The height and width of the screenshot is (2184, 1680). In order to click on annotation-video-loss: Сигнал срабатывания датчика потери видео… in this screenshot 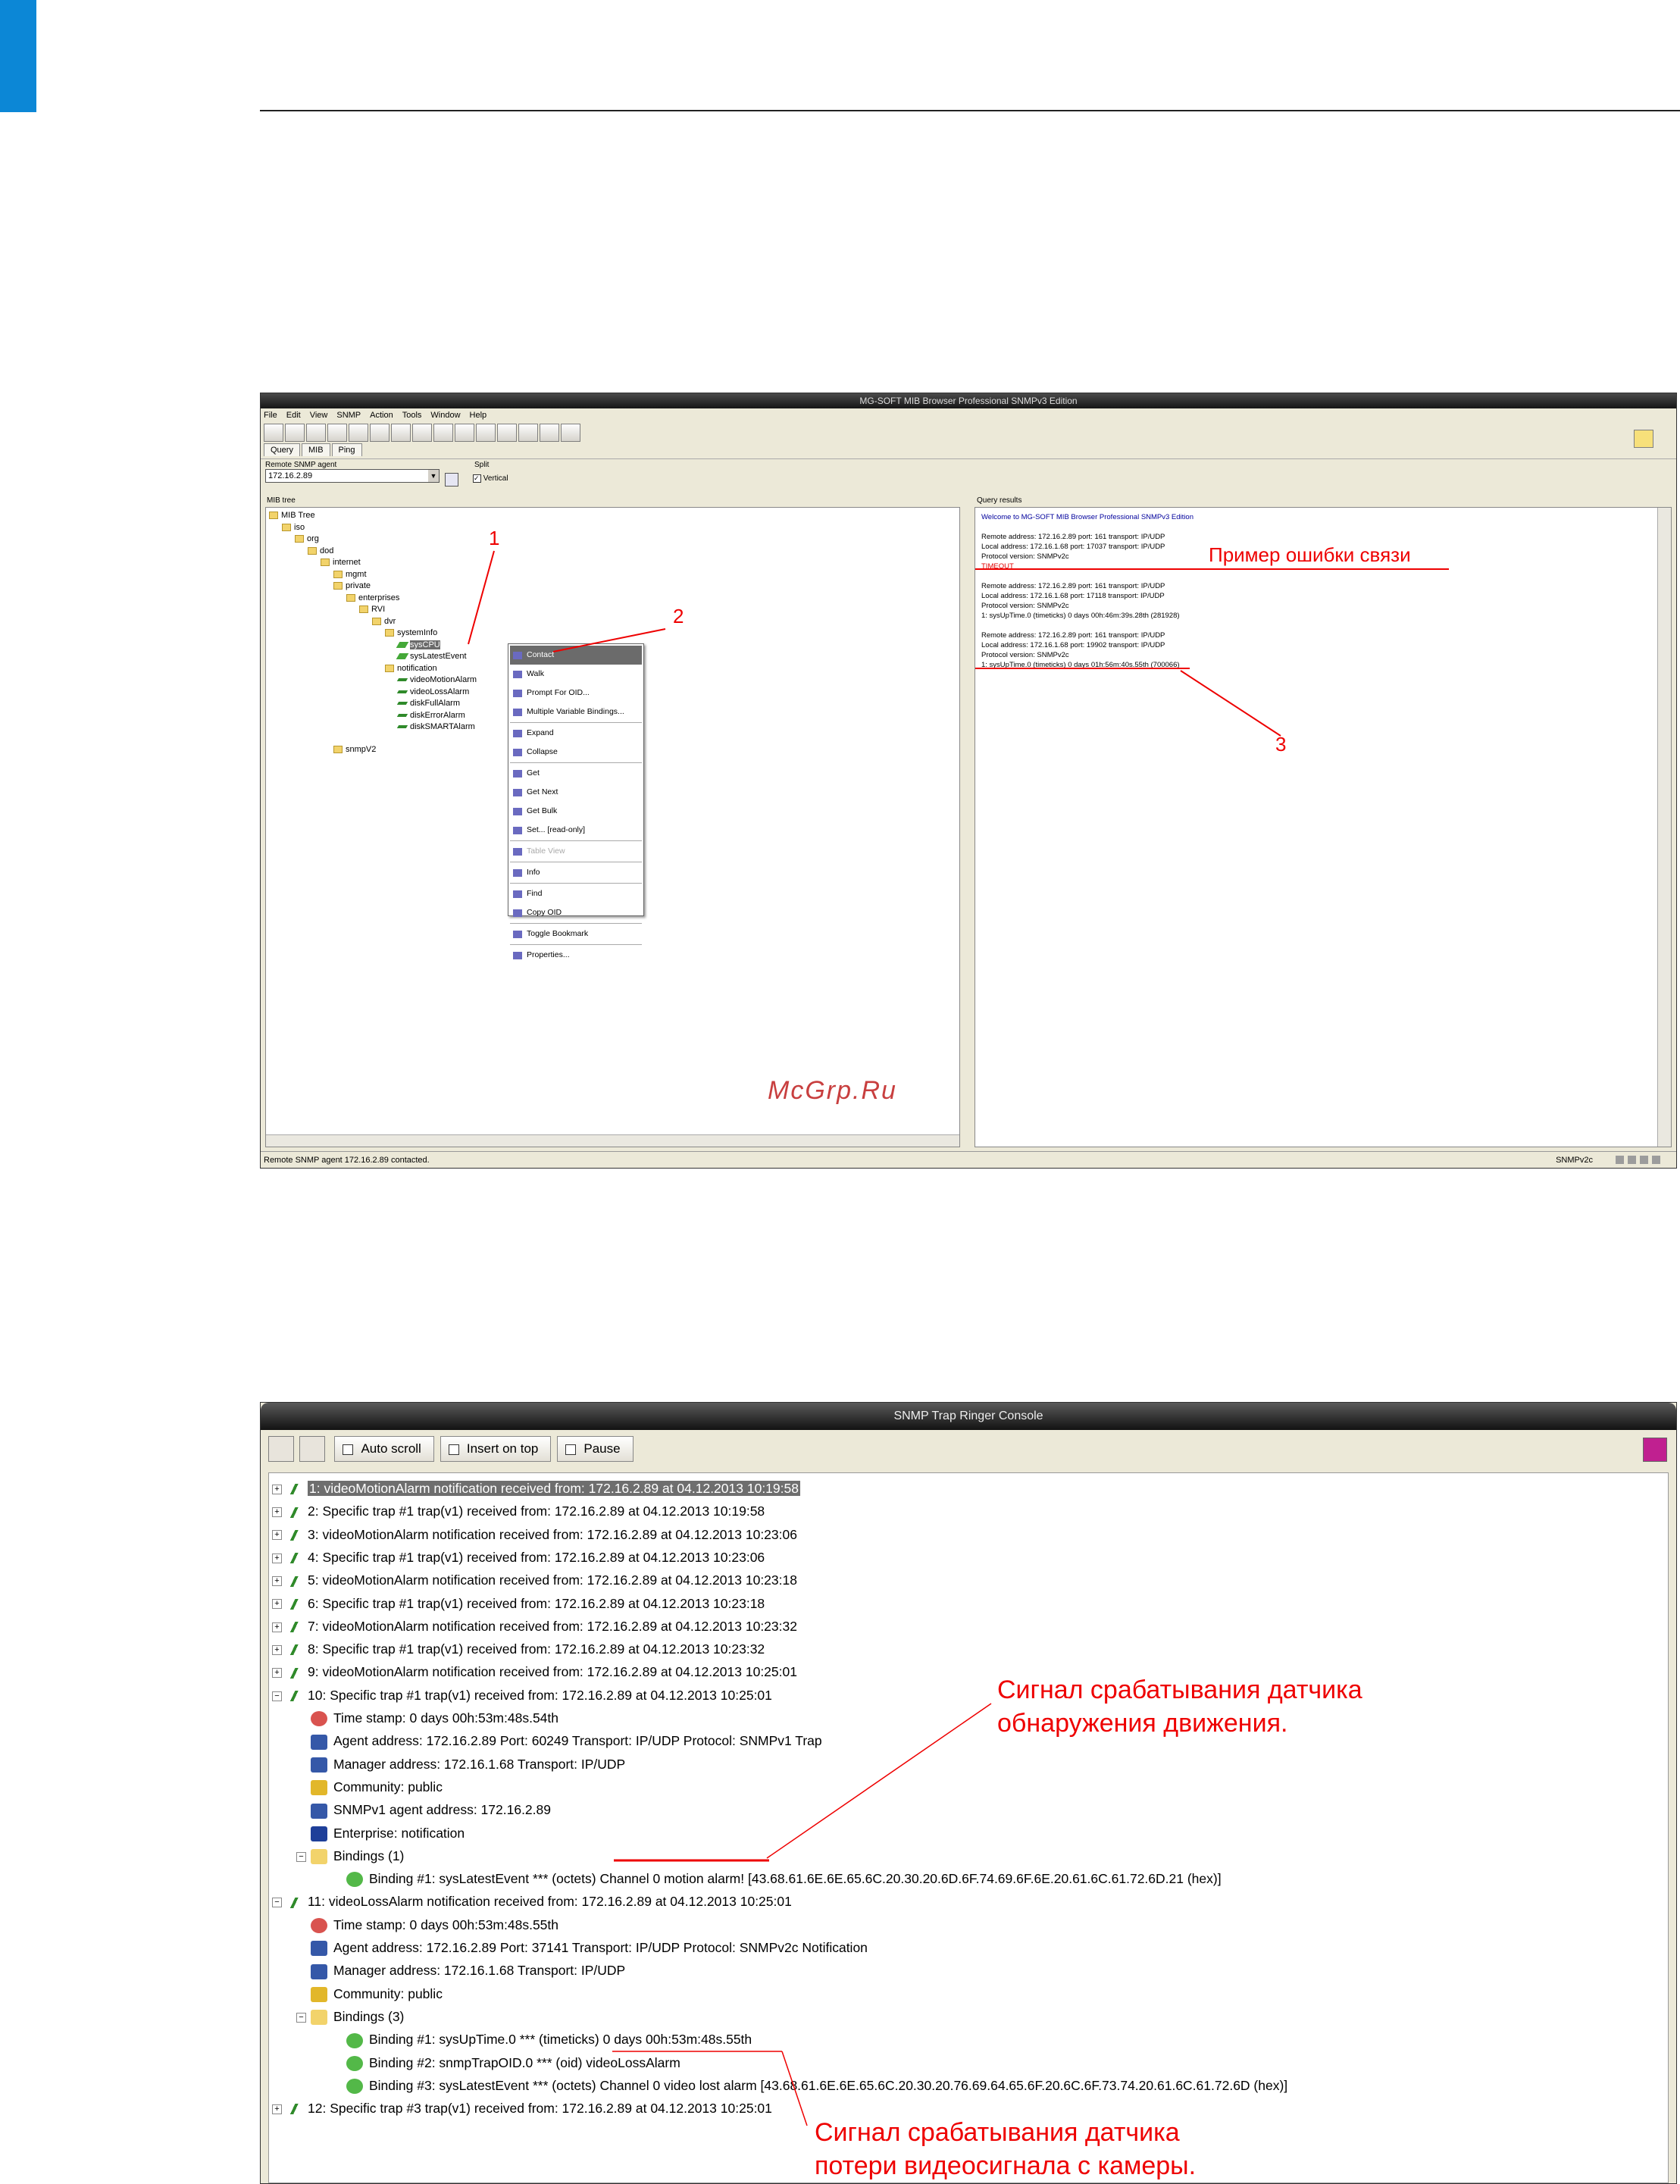, I will do `click(1005, 2149)`.